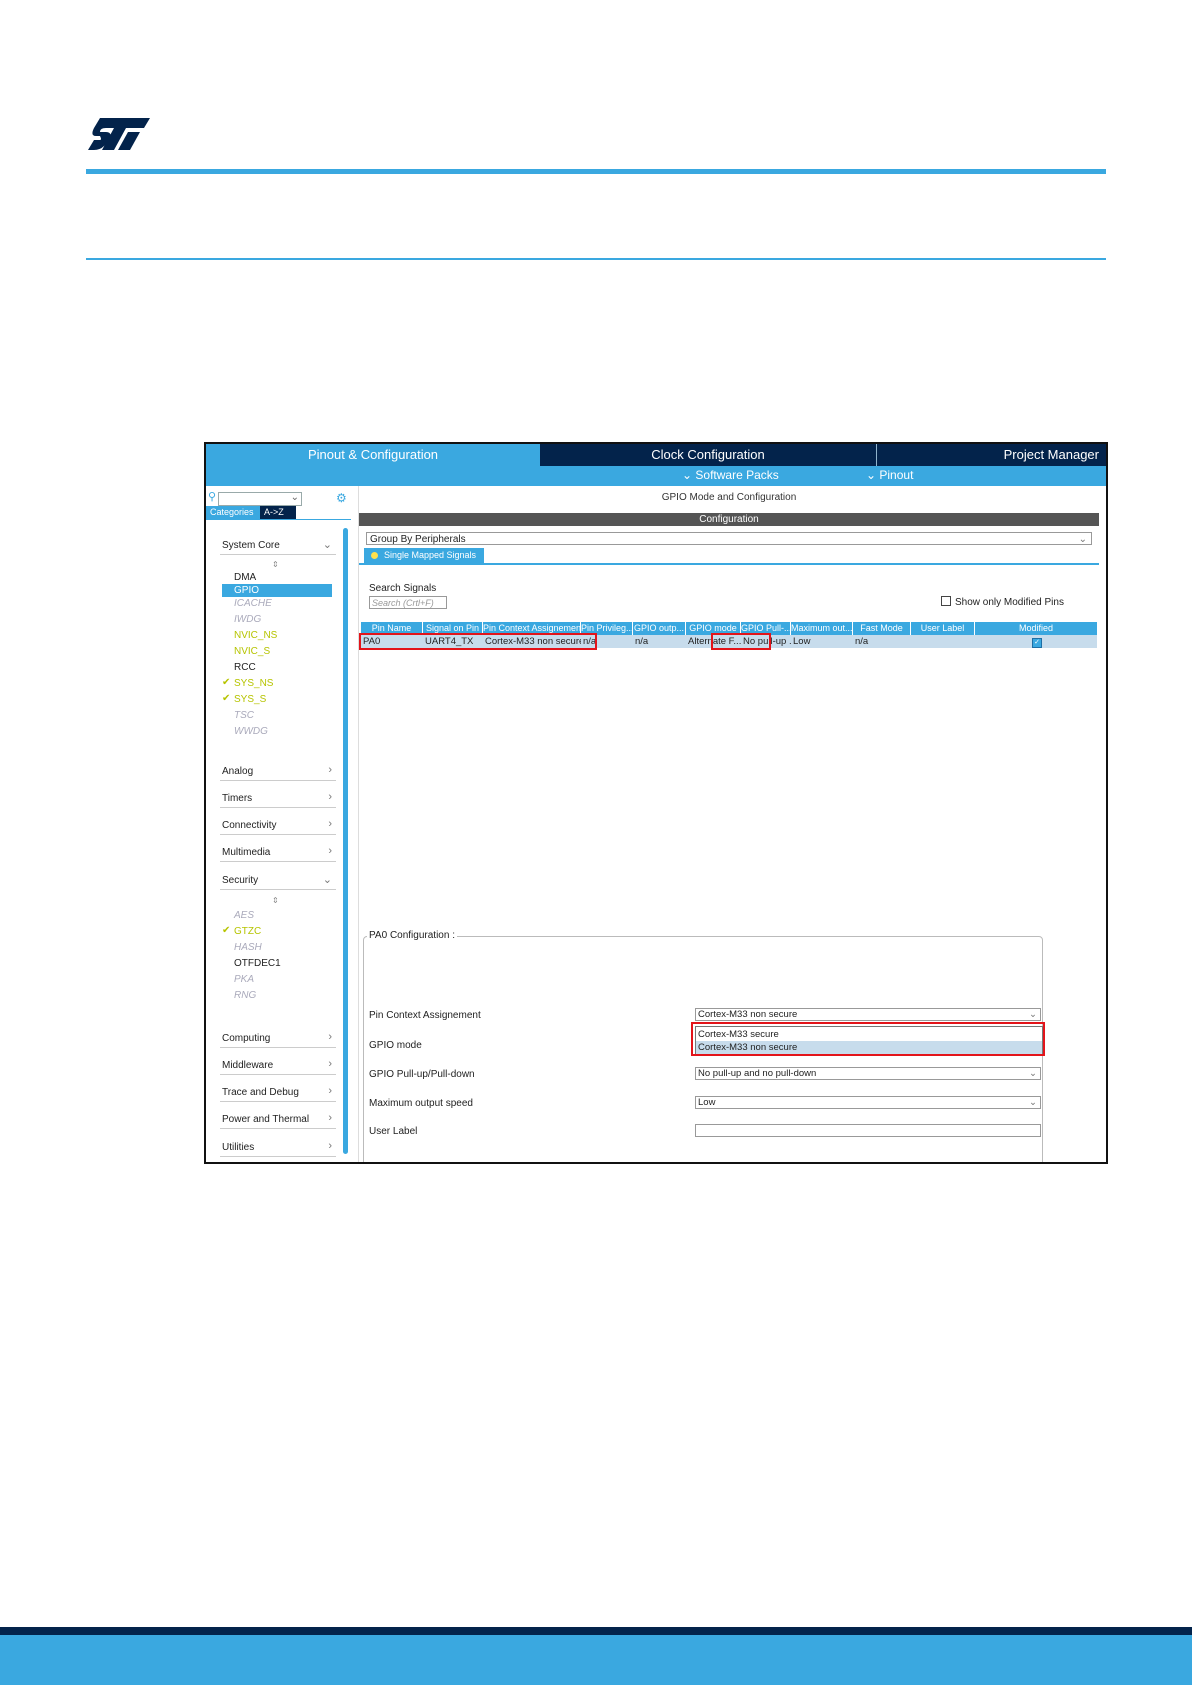 This screenshot has height=1685, width=1192. Describe the element at coordinates (255, 635) in the screenshot. I see `list-item-nvic-ns: NVIC_NS` at that location.